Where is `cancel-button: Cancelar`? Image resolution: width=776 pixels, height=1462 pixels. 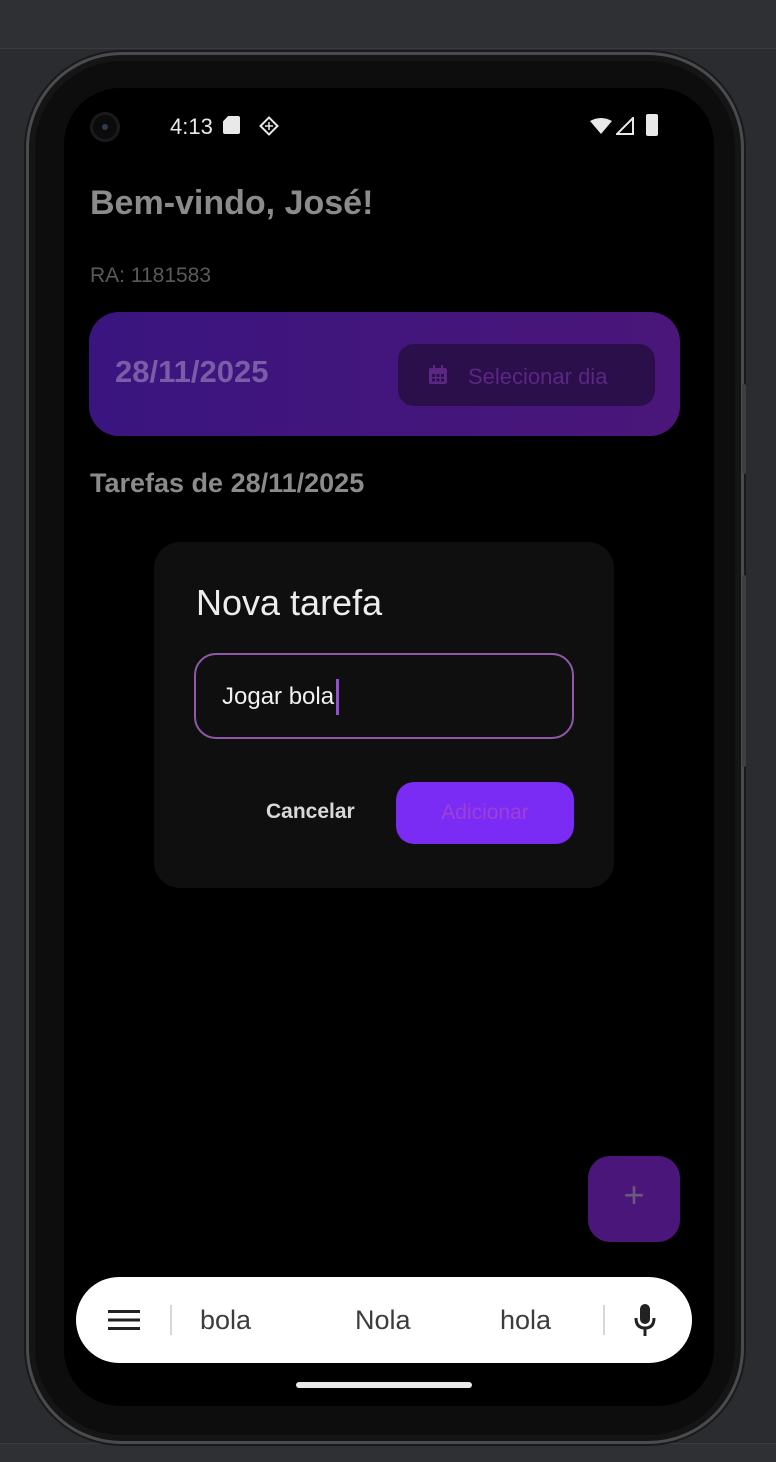 cancel-button: Cancelar is located at coordinates (310, 812).